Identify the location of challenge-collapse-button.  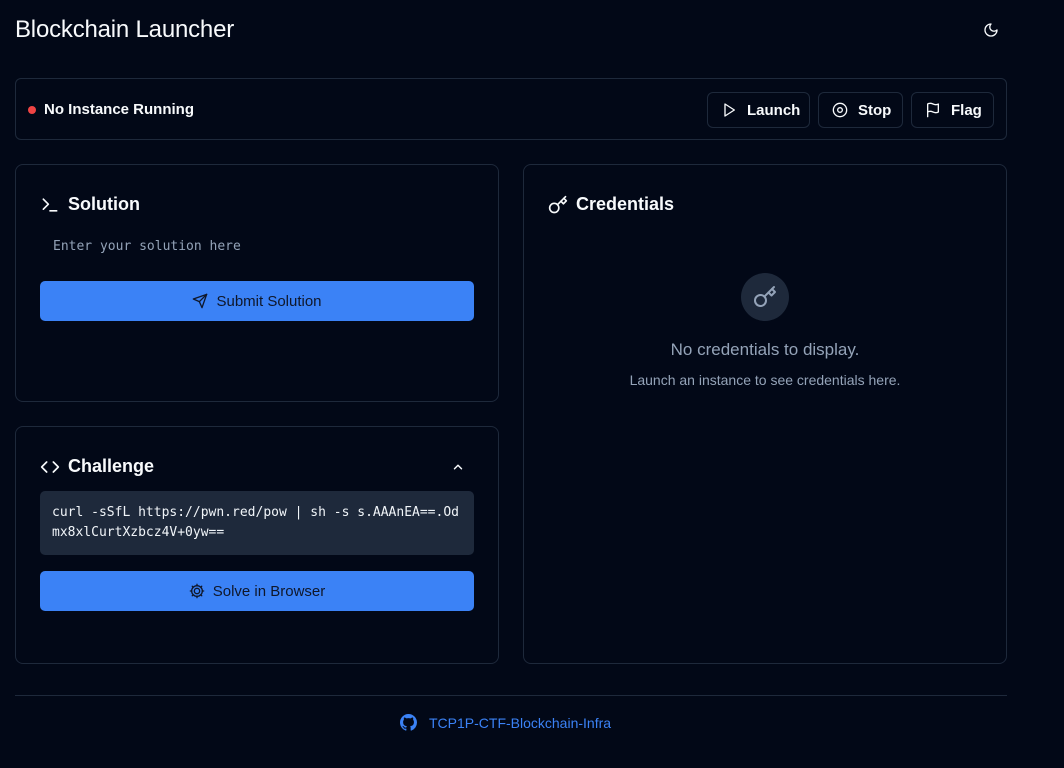
(458, 467).